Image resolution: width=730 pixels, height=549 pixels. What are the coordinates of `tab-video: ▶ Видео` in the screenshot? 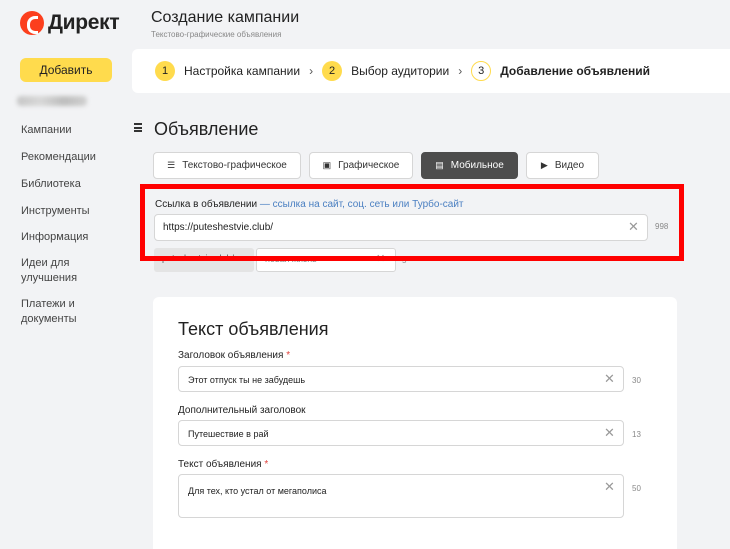 It's located at (562, 165).